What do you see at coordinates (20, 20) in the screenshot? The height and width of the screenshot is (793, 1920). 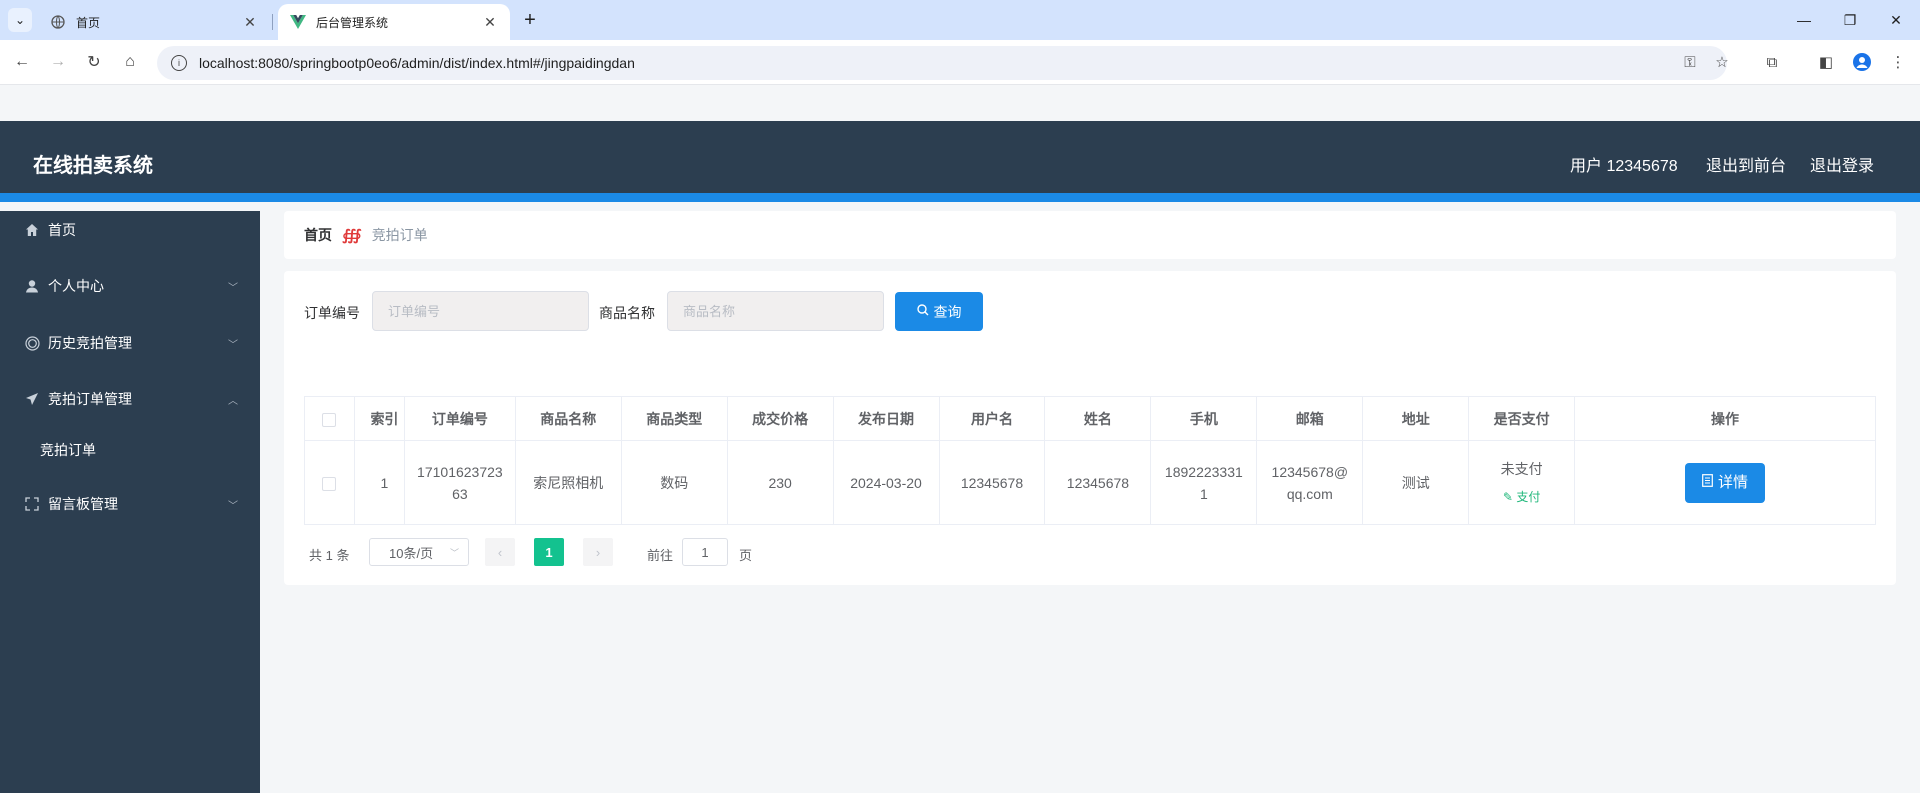 I see `tab-search-button: ⌄` at bounding box center [20, 20].